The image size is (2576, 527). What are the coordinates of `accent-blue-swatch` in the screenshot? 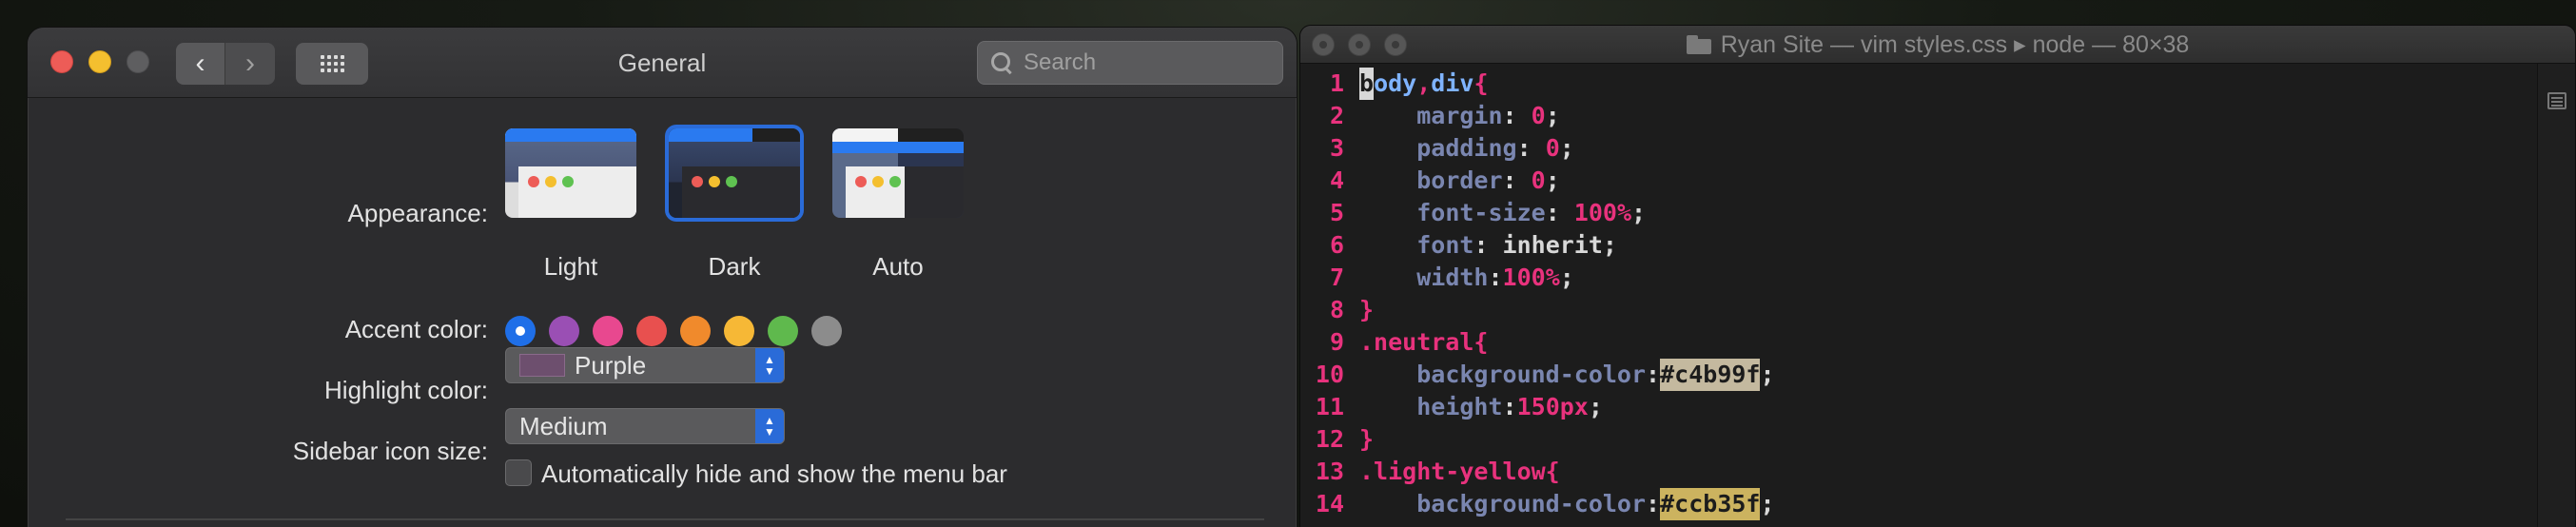 It's located at (520, 331).